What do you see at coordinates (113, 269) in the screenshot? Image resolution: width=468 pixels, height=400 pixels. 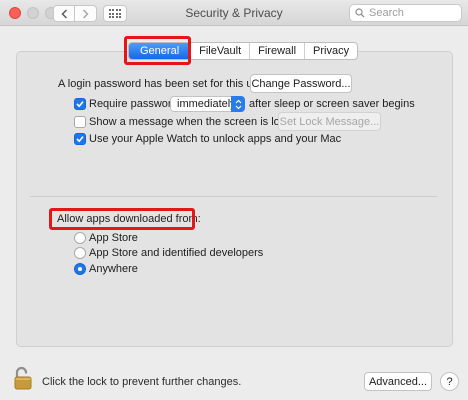 I see `radio-anywhere-label: Anywhere` at bounding box center [113, 269].